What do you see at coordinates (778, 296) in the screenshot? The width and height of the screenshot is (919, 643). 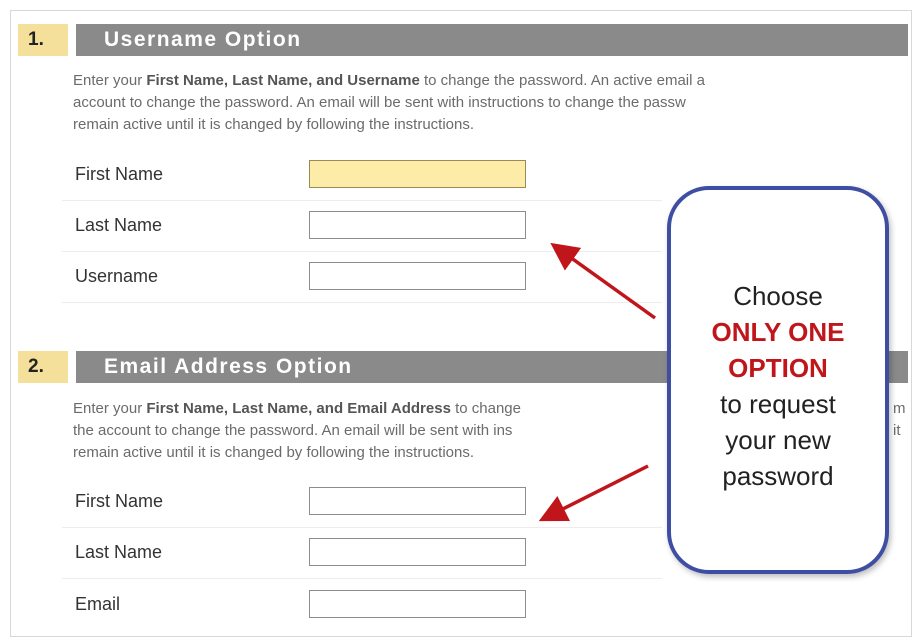 I see `callout-line-1: Choose` at bounding box center [778, 296].